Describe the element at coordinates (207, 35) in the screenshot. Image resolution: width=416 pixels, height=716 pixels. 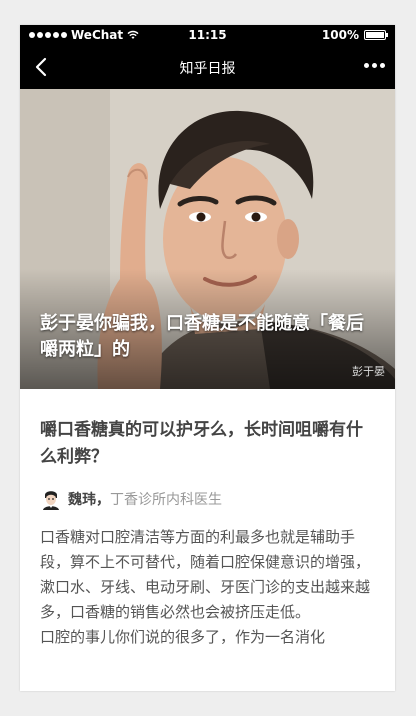
I see `status-bar: WeChat 11:15 100%` at that location.